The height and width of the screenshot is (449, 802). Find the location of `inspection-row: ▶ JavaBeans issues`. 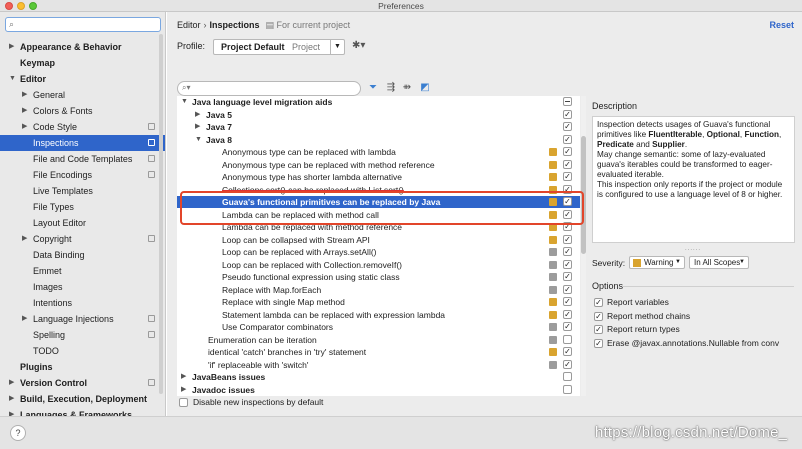

inspection-row: ▶ JavaBeans issues is located at coordinates (378, 377).